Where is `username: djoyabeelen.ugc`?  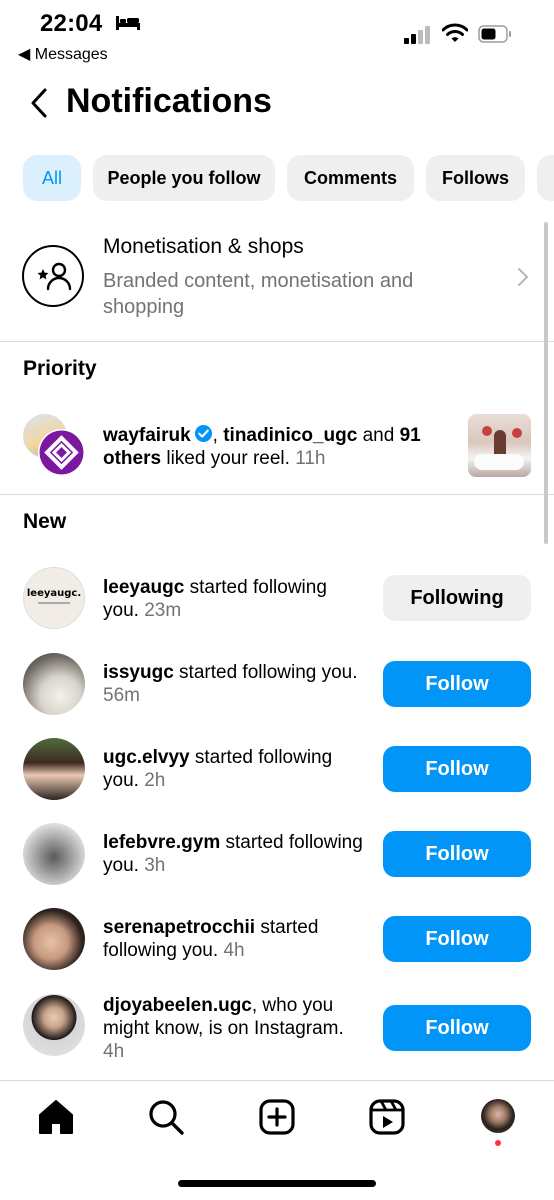
username: djoyabeelen.ugc is located at coordinates (177, 1005).